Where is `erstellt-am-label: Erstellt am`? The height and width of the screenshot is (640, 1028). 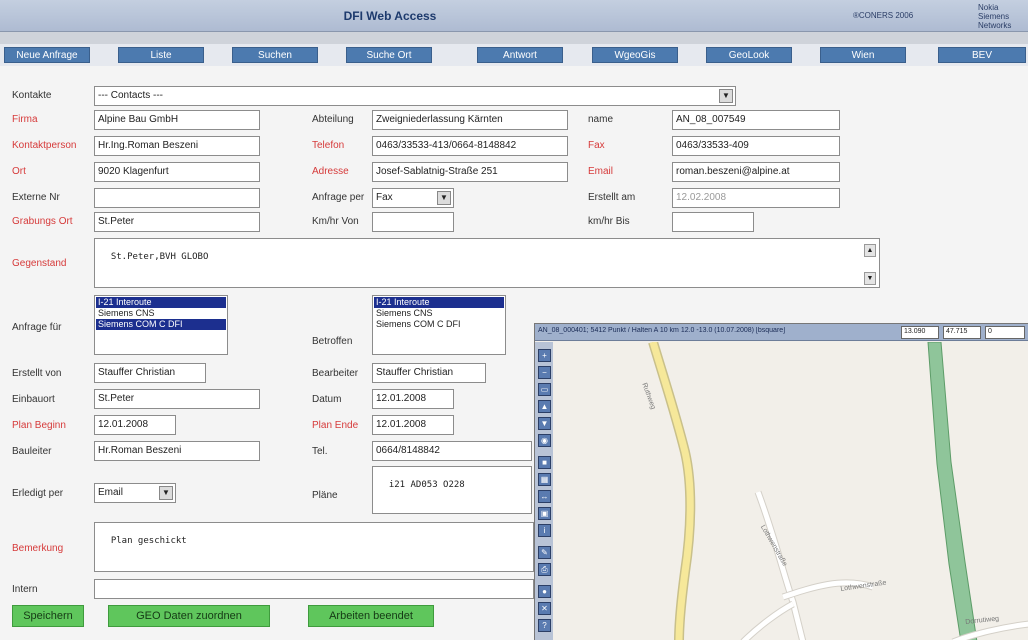
erstellt-am-label: Erstellt am is located at coordinates (612, 197).